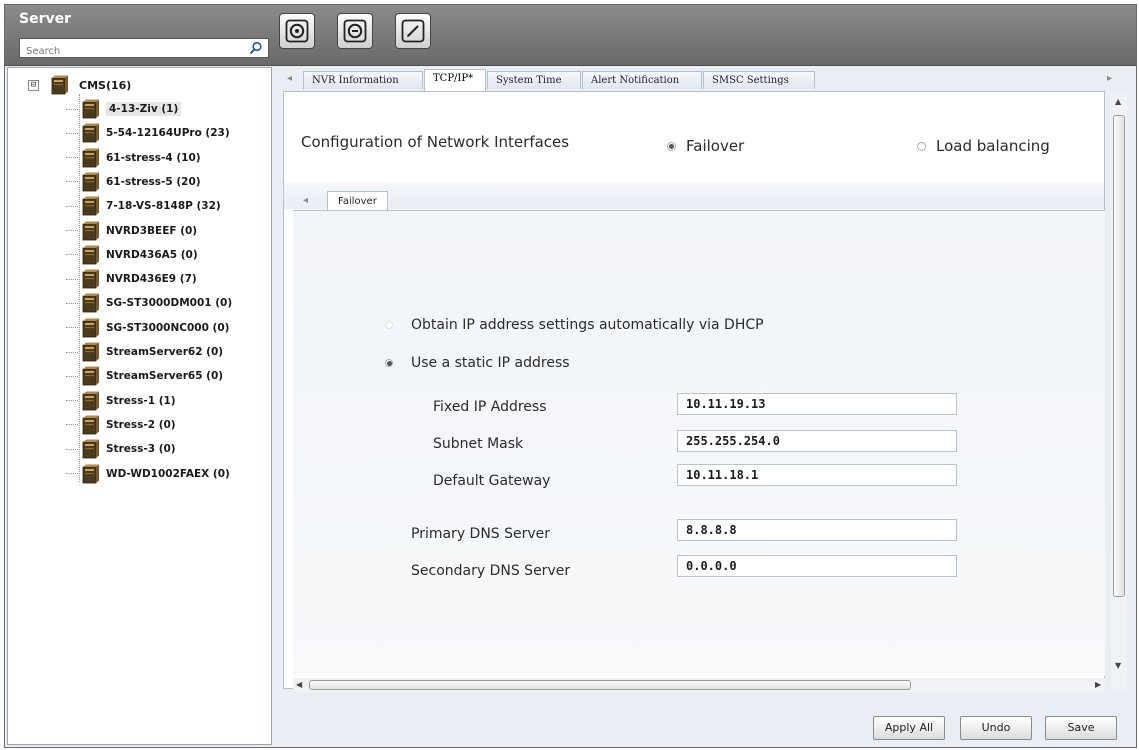 The height and width of the screenshot is (750, 1139). What do you see at coordinates (1081, 728) in the screenshot?
I see `save-button: Save` at bounding box center [1081, 728].